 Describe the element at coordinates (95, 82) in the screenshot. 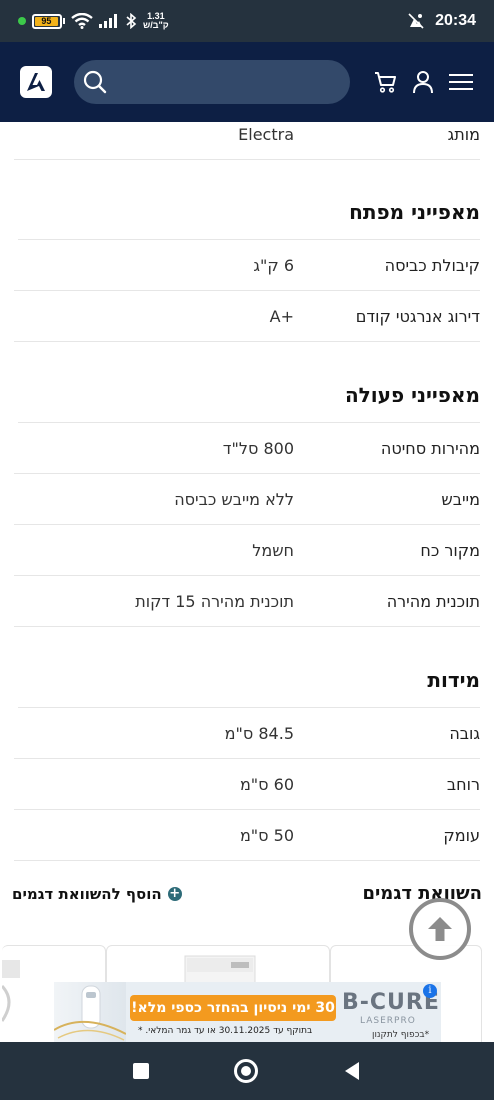

I see `search-icon` at that location.